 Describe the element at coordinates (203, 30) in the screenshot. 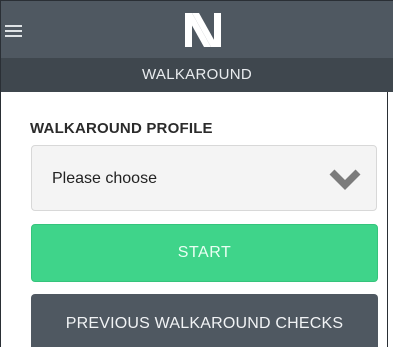

I see `logo` at that location.